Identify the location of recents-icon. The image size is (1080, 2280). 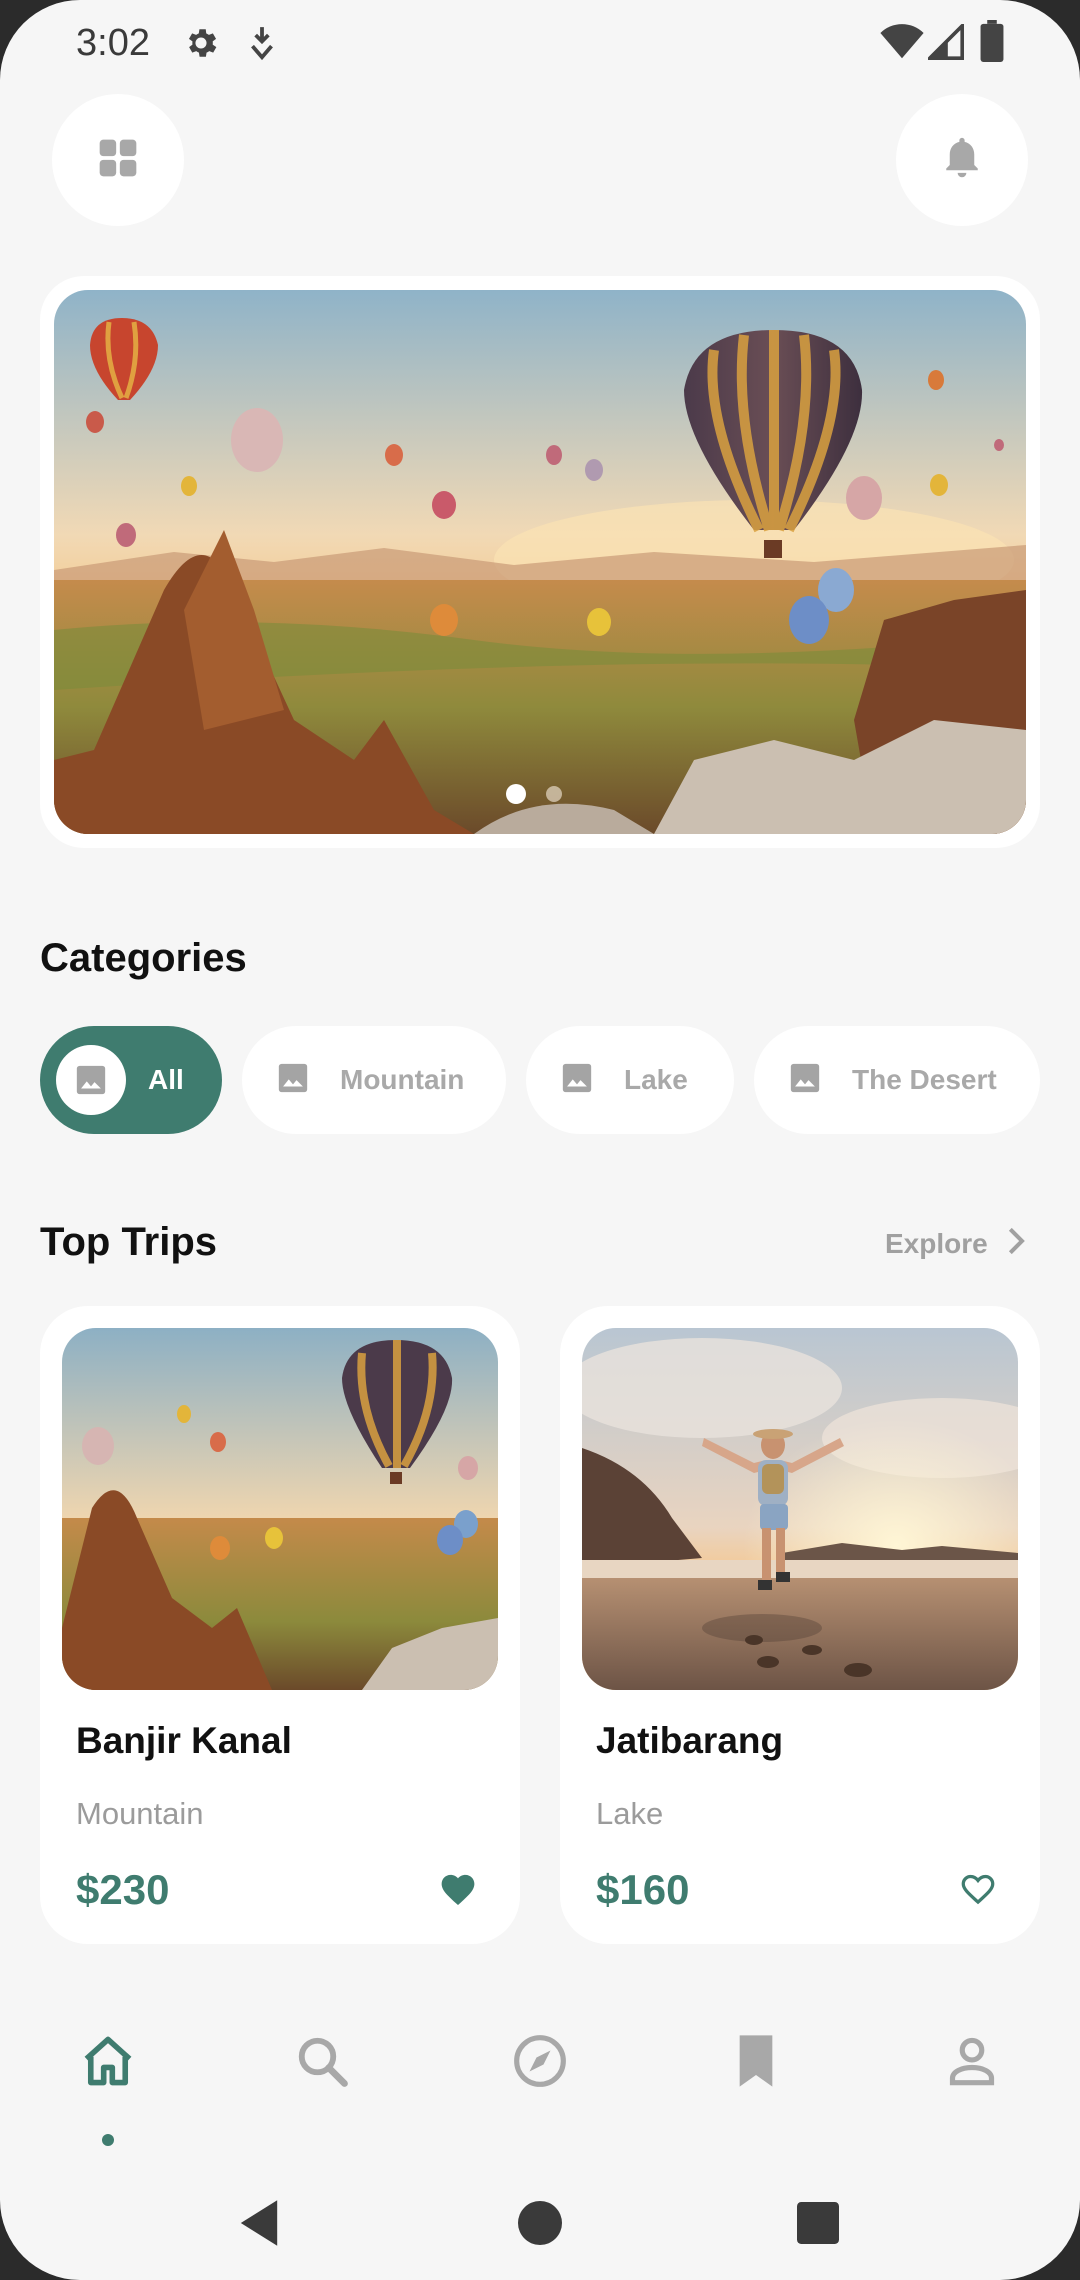
(818, 2225).